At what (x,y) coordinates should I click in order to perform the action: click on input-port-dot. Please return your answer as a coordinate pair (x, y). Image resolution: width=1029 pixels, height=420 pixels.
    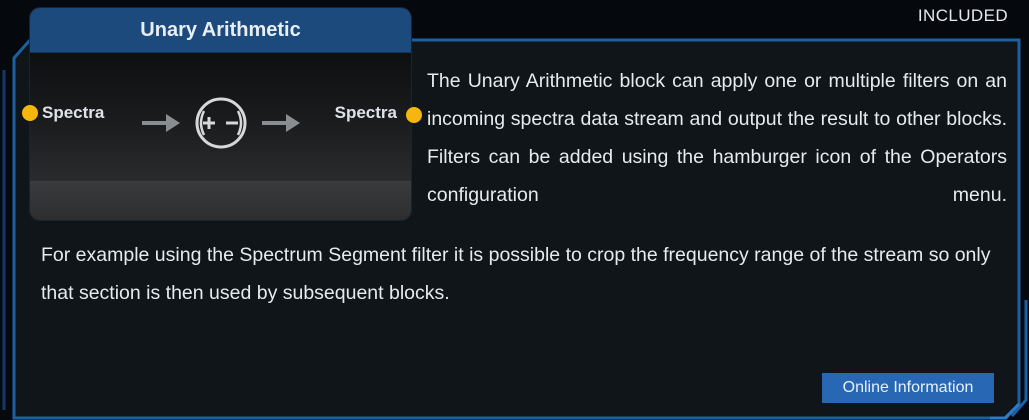
    Looking at the image, I should click on (30, 113).